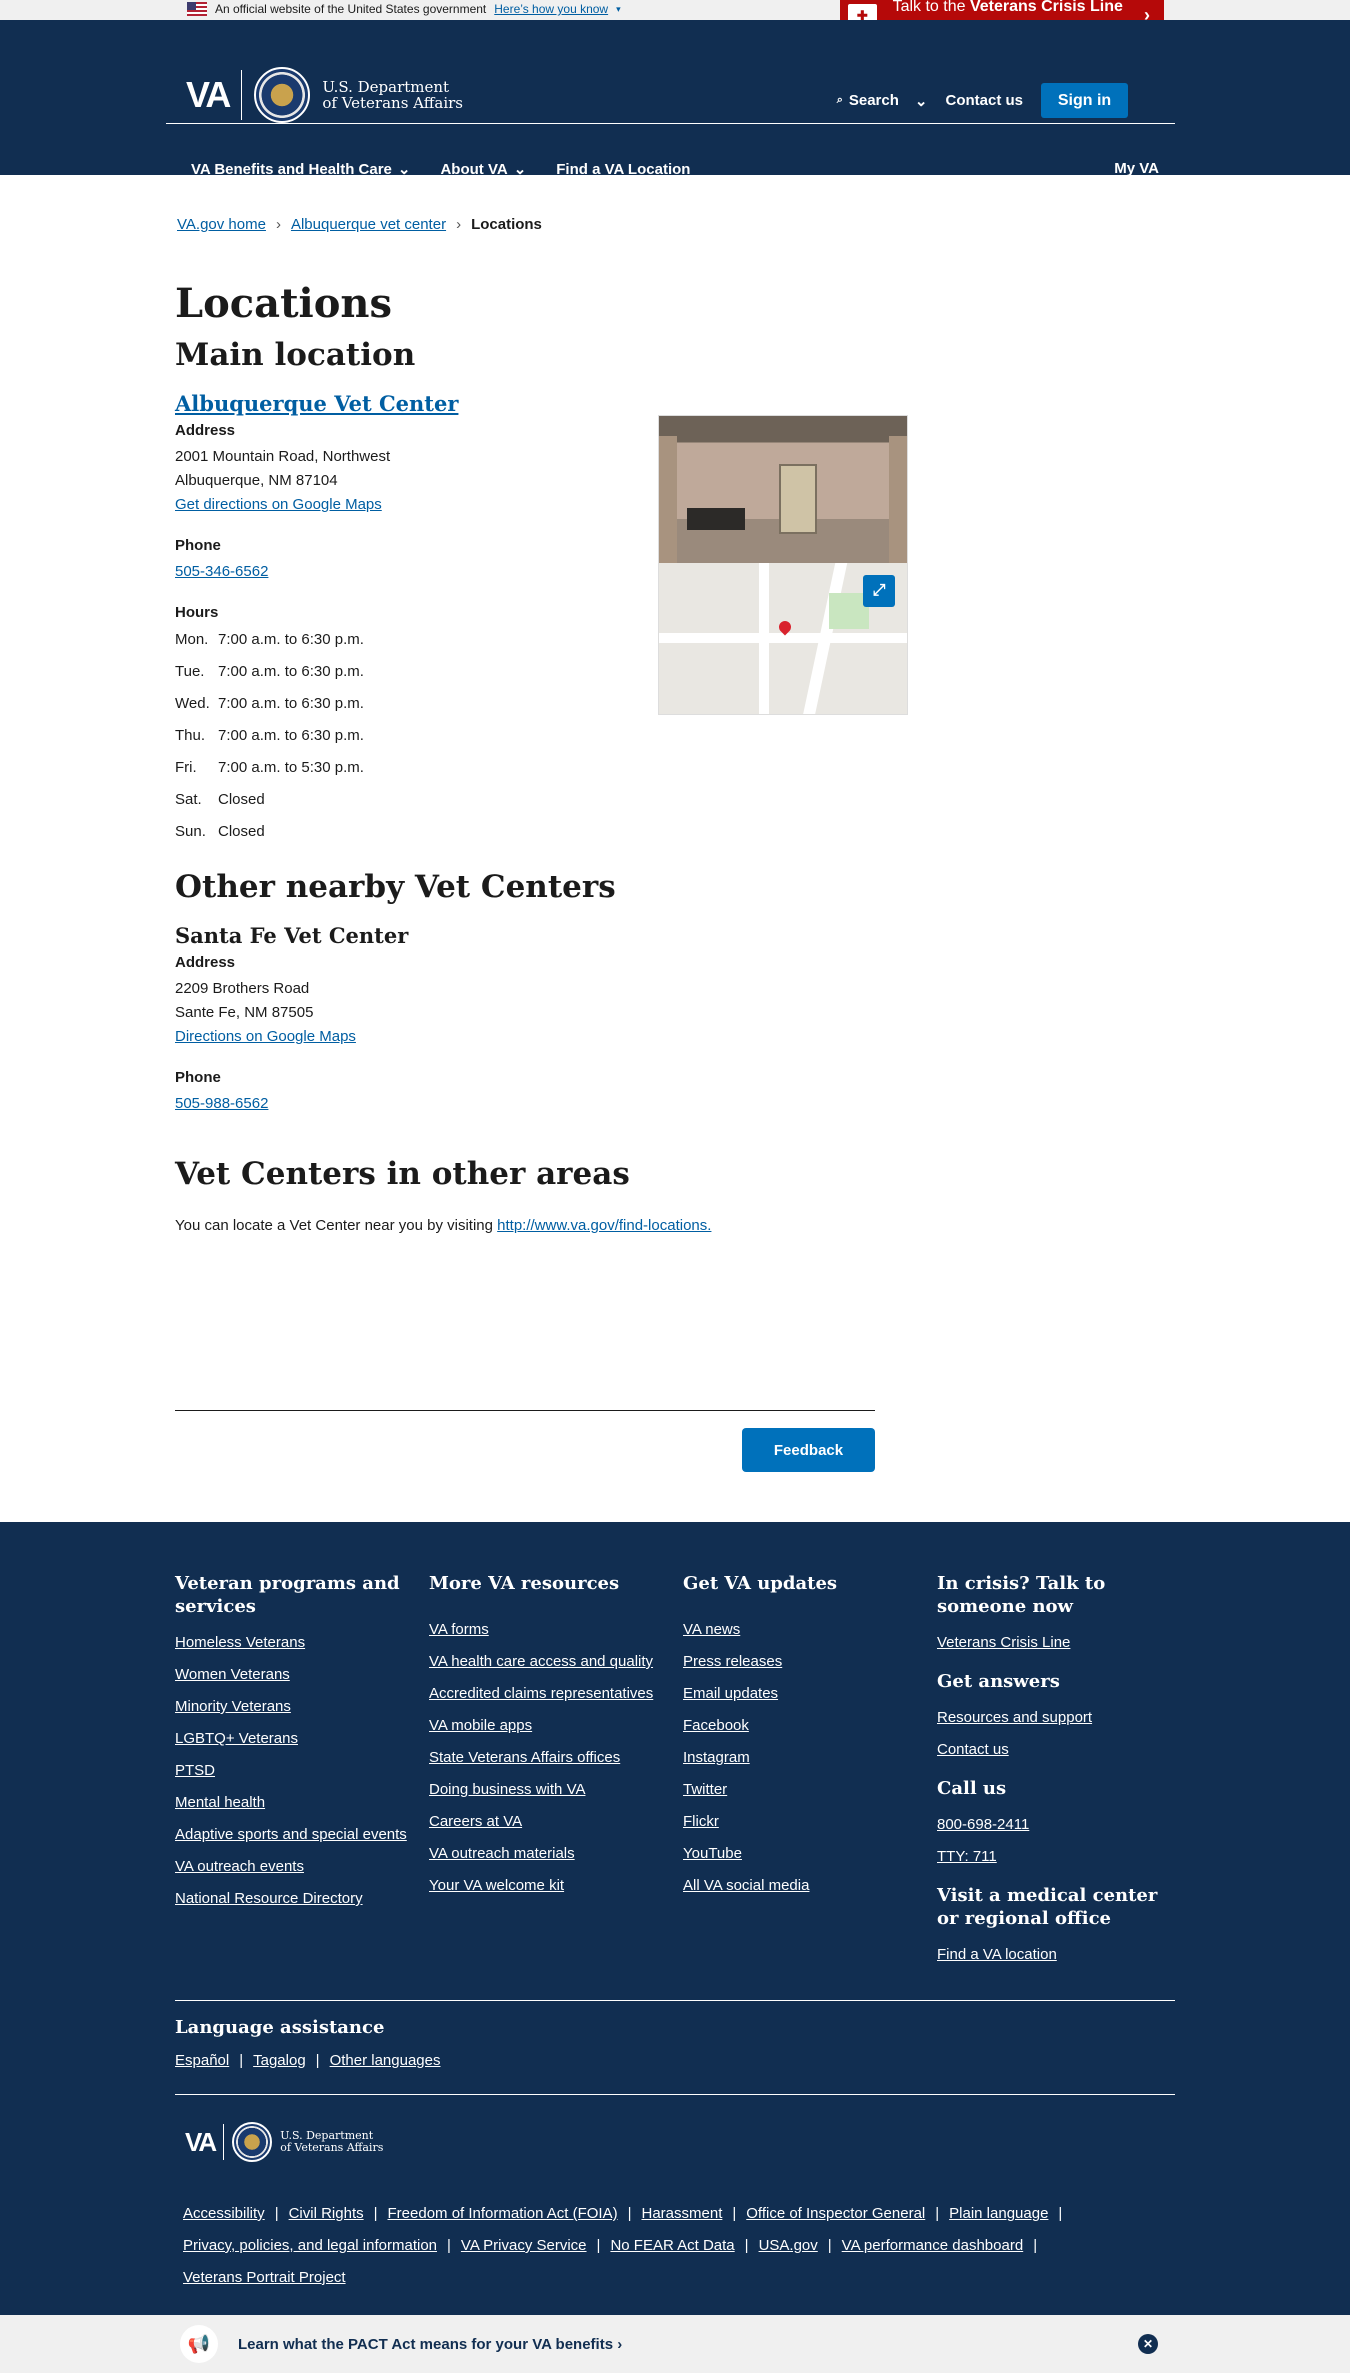 The image size is (1350, 2373). Describe the element at coordinates (931, 7) in the screenshot. I see `crisis-prefix: Talk to the` at that location.